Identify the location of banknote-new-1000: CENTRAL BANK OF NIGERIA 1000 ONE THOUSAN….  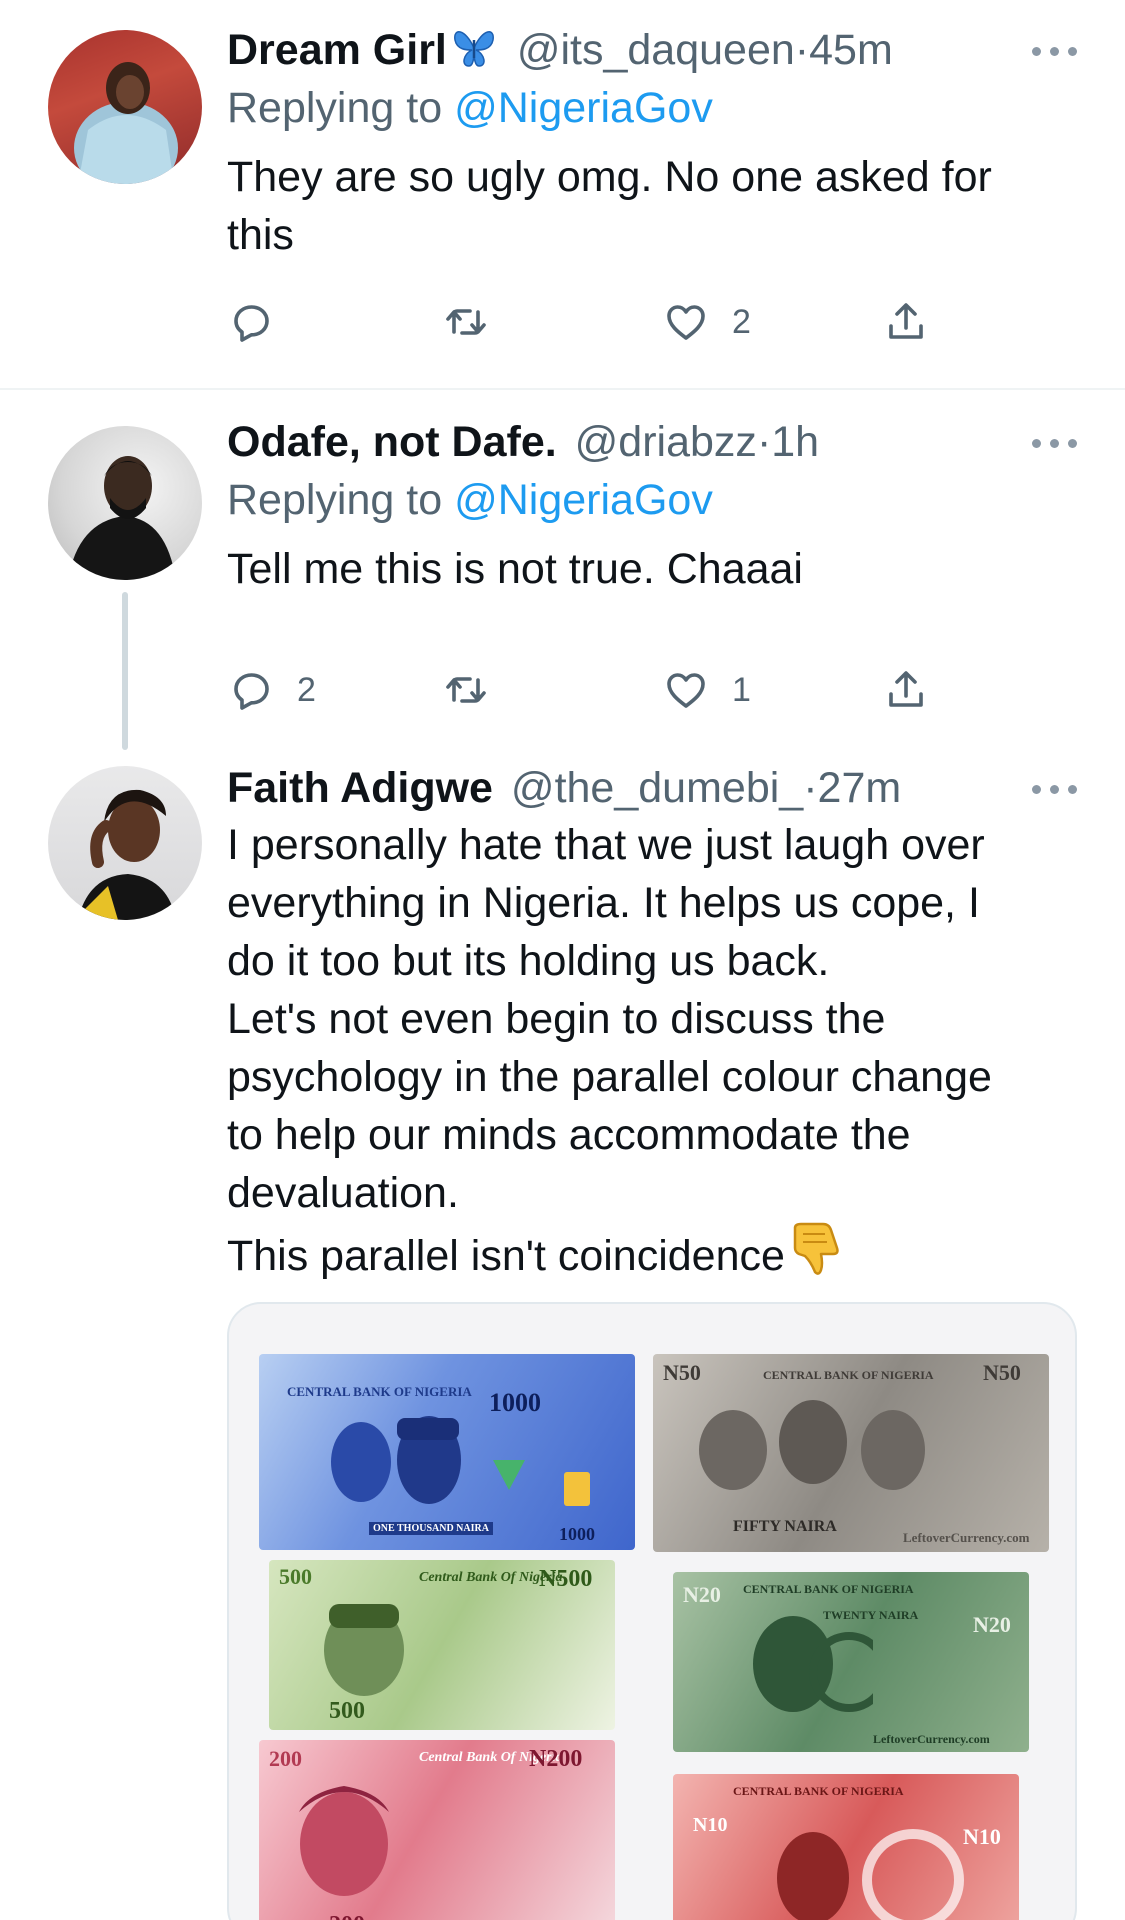
(447, 1452).